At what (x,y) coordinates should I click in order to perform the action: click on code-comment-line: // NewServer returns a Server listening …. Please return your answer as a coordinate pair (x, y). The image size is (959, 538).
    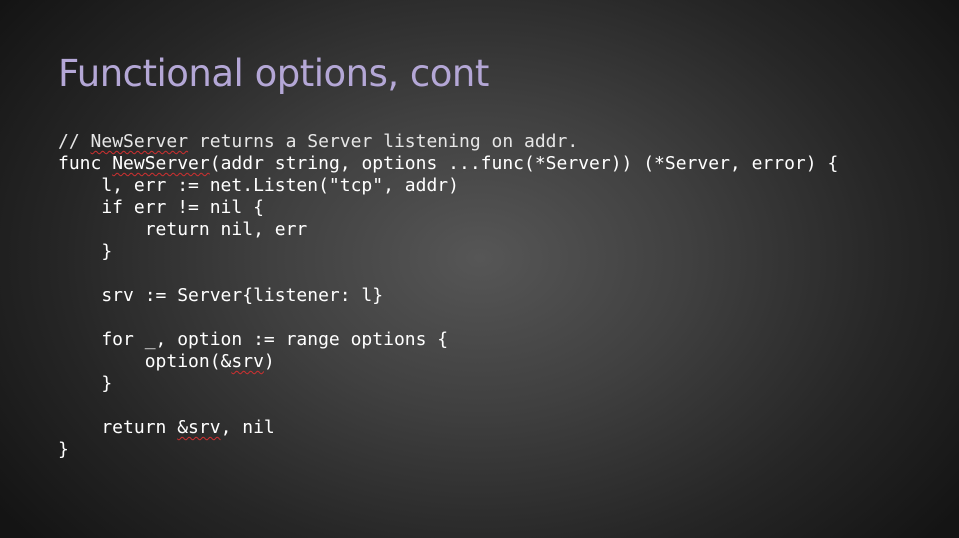
    Looking at the image, I should click on (448, 142).